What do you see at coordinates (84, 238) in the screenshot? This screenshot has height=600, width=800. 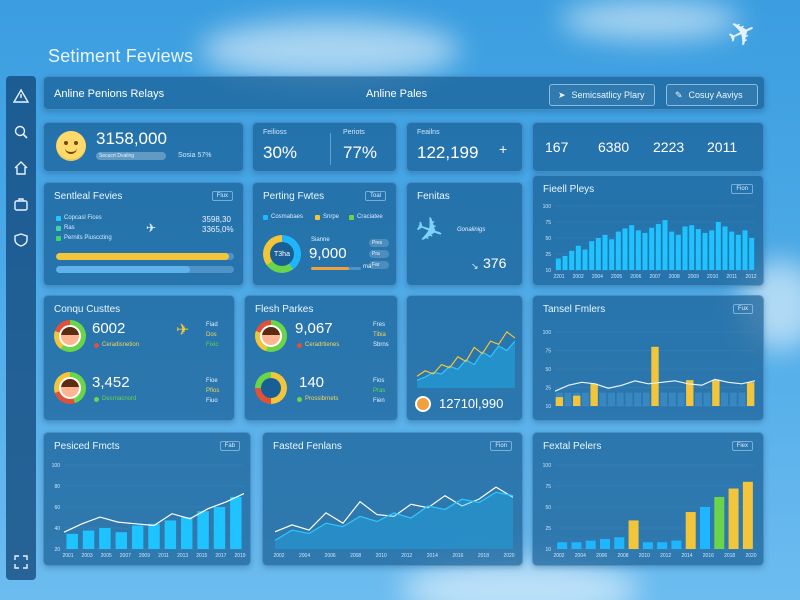 I see `legend-item: Pernits Piusccting` at bounding box center [84, 238].